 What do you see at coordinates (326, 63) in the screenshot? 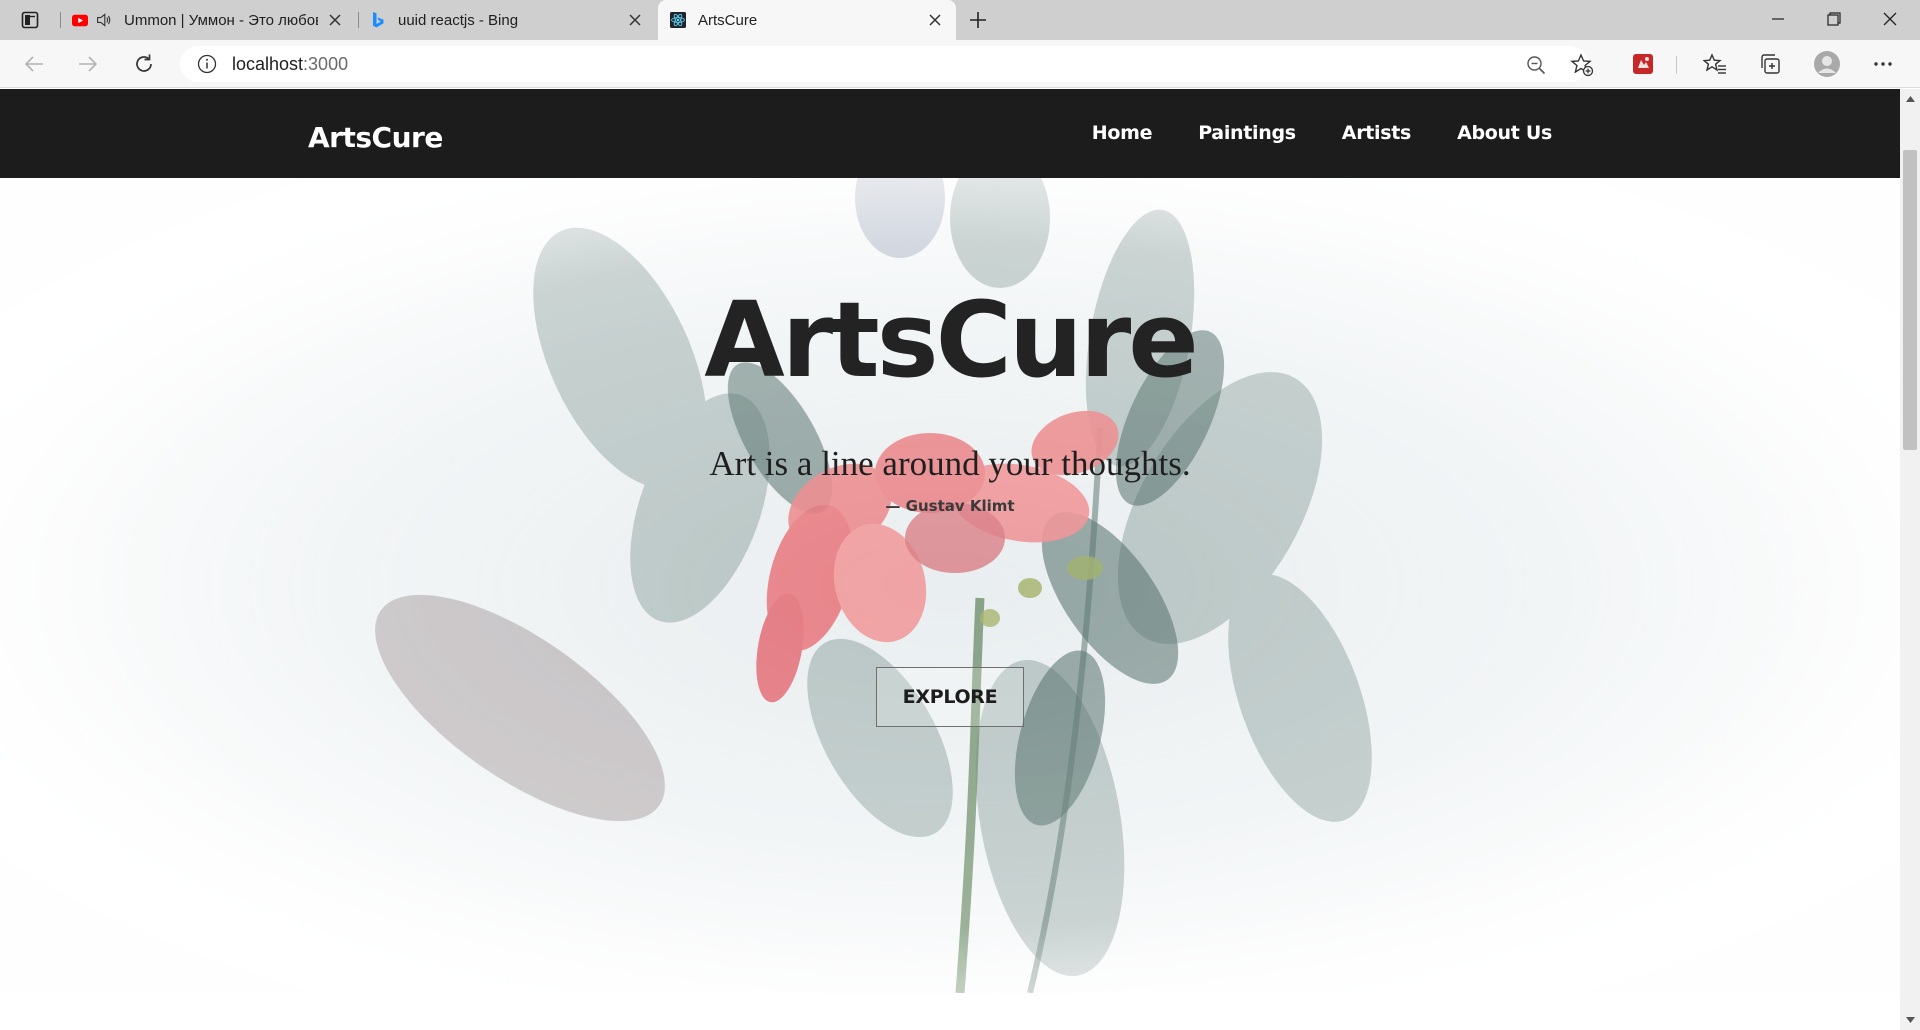
I see `url-port: :3000` at bounding box center [326, 63].